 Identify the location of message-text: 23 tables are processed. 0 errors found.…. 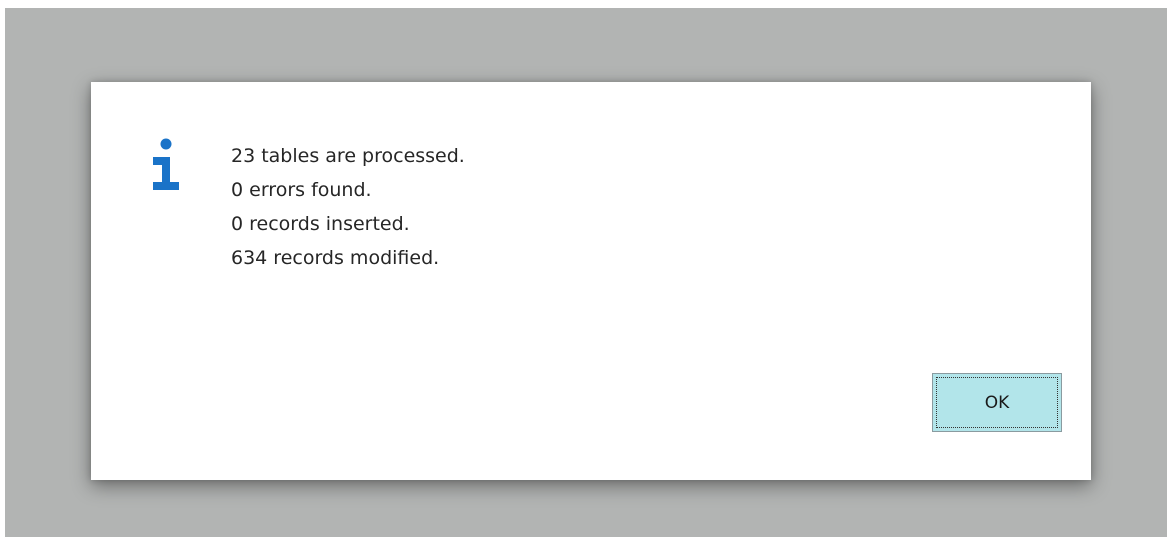
(348, 207).